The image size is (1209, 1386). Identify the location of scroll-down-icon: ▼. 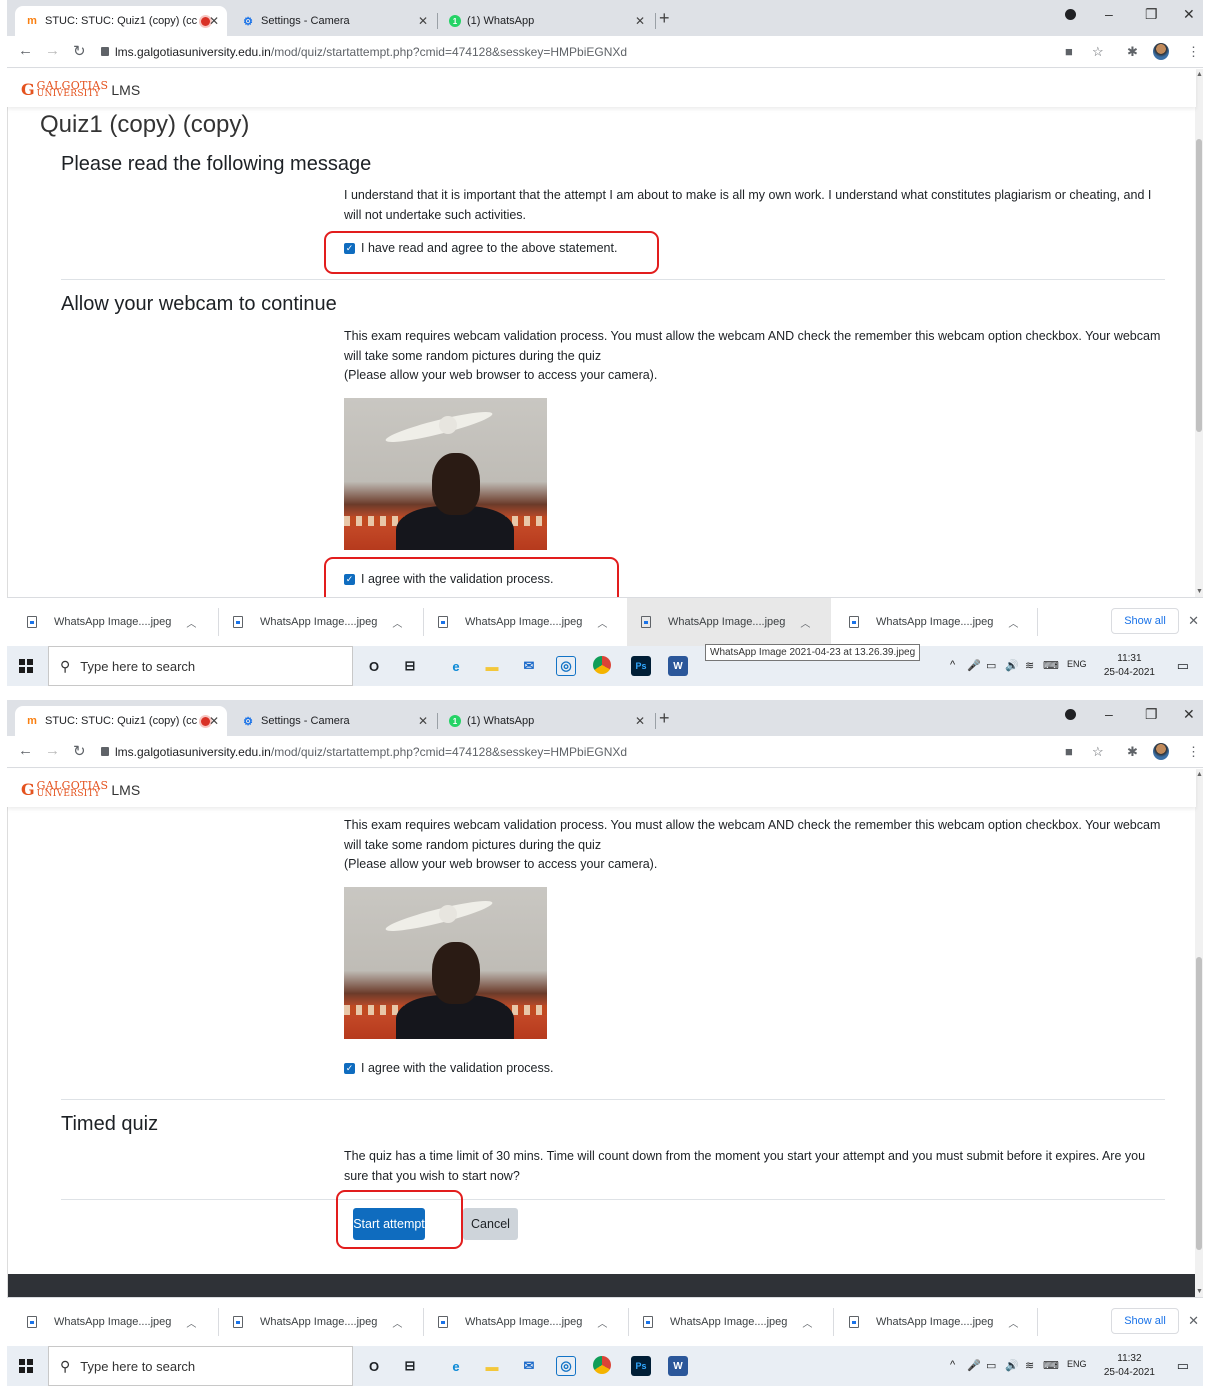
(1199, 591).